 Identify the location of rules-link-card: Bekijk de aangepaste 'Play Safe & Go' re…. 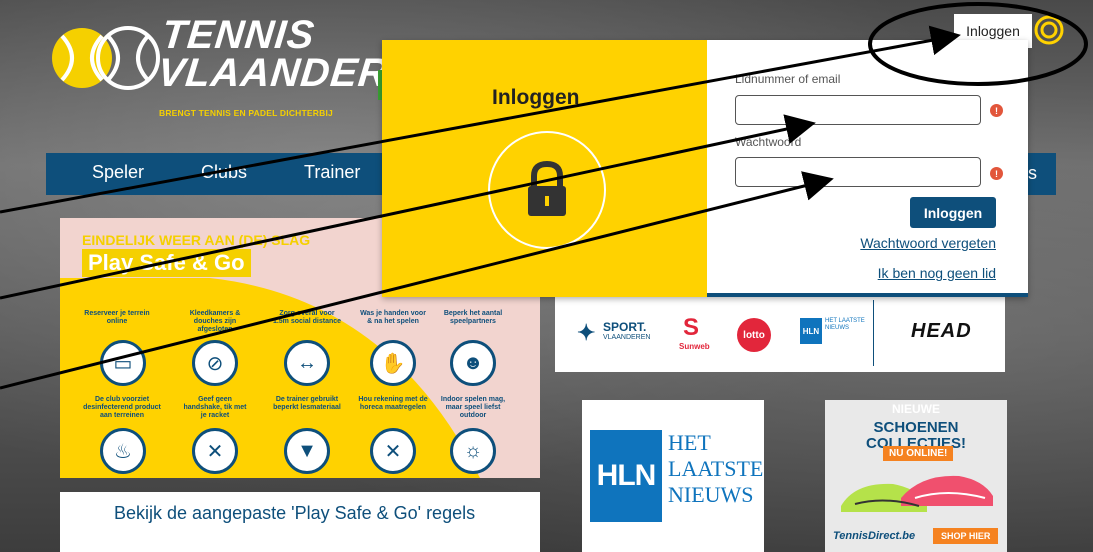
(300, 522).